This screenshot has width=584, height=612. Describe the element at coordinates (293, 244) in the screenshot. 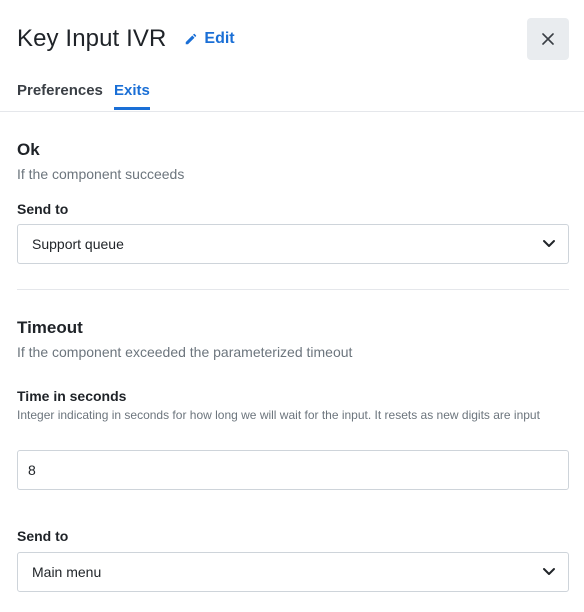

I see `ok-send-to-select: Support queue` at that location.